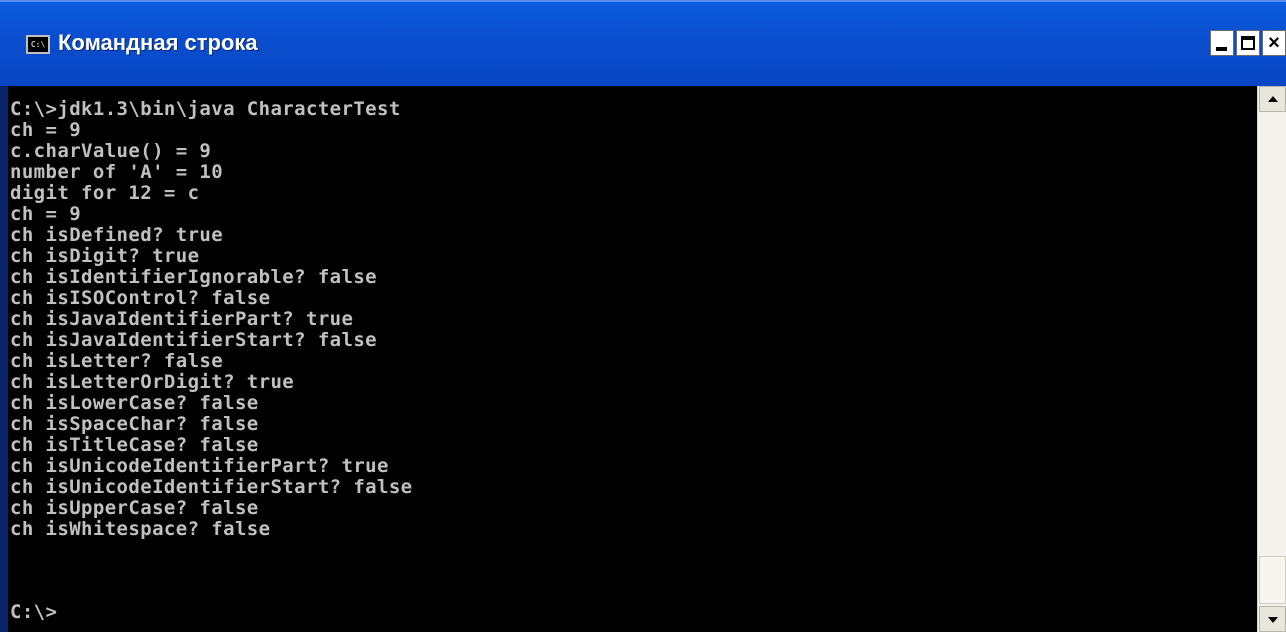  I want to click on close-button: ×, so click(1274, 43).